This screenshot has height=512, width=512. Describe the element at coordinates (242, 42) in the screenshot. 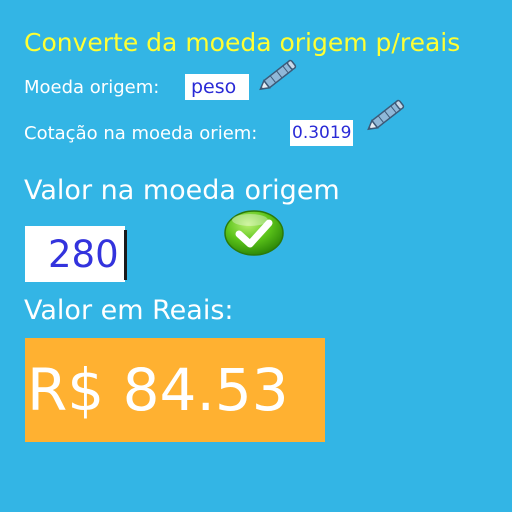

I see `app-title: Converte da moeda origem p/reais` at that location.